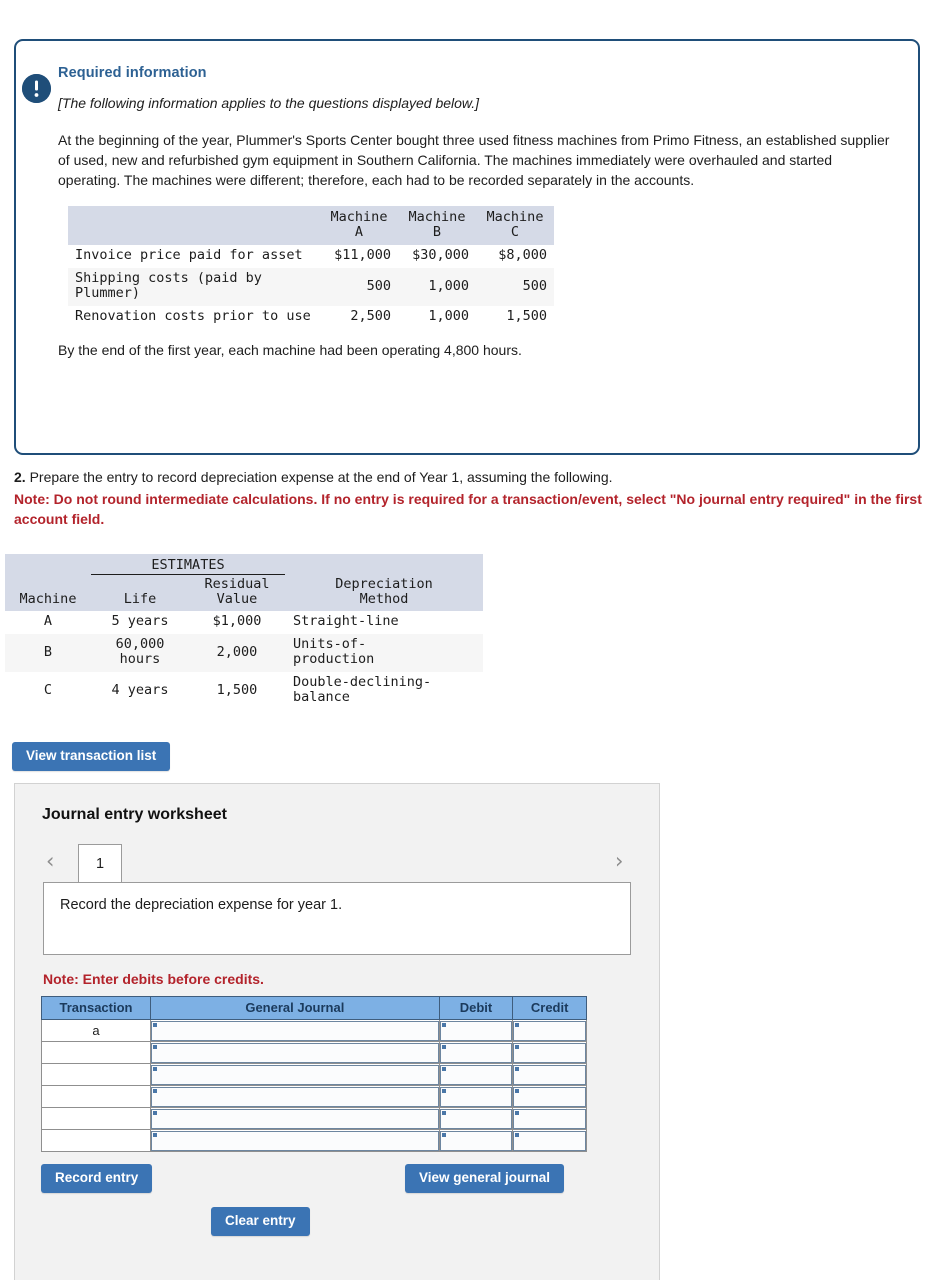 The image size is (933, 1280). What do you see at coordinates (97, 1178) in the screenshot?
I see `record-entry-button: Record entry` at bounding box center [97, 1178].